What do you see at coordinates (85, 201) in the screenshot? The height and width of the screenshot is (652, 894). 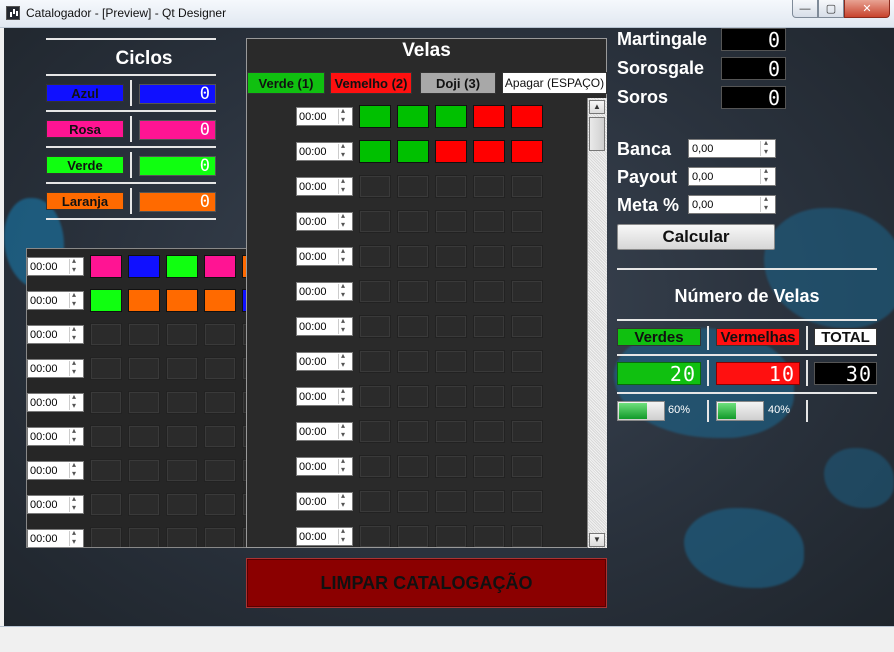 I see `ciclo-button-laranja: Laranja` at bounding box center [85, 201].